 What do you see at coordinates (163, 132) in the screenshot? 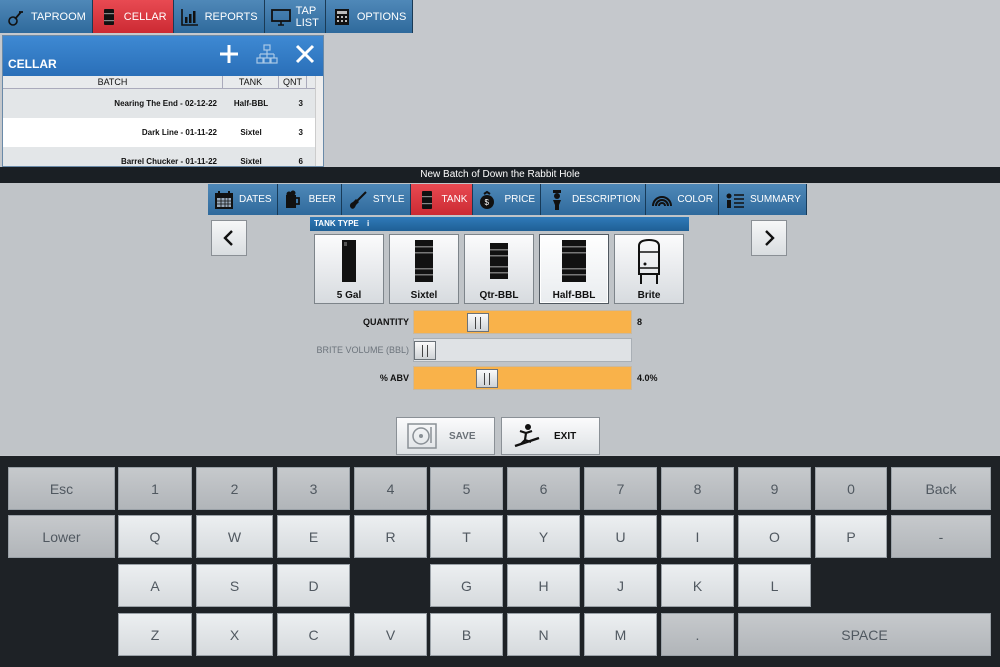
I see `table-row: Dark Line - 01-11-22 Sixtel 3` at bounding box center [163, 132].